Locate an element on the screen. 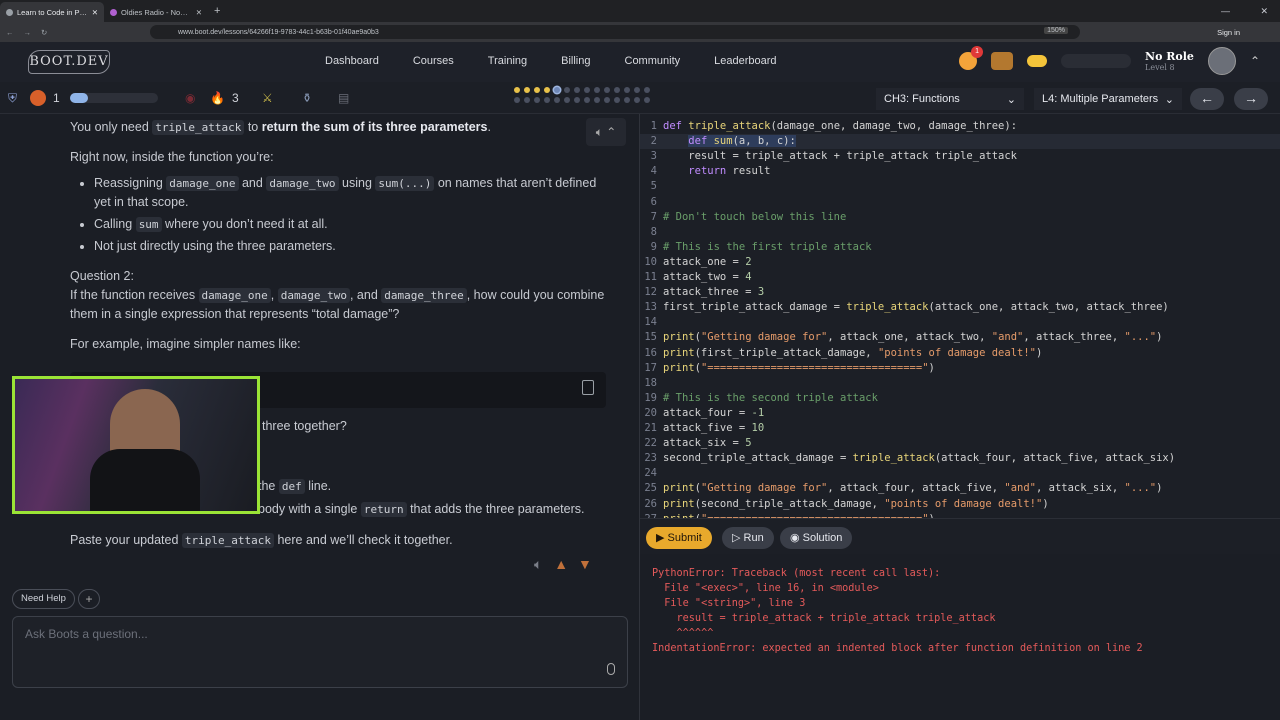 Image resolution: width=1280 pixels, height=720 pixels. code-token: (attack_four, attack_five, attack_six) is located at coordinates (1055, 458).